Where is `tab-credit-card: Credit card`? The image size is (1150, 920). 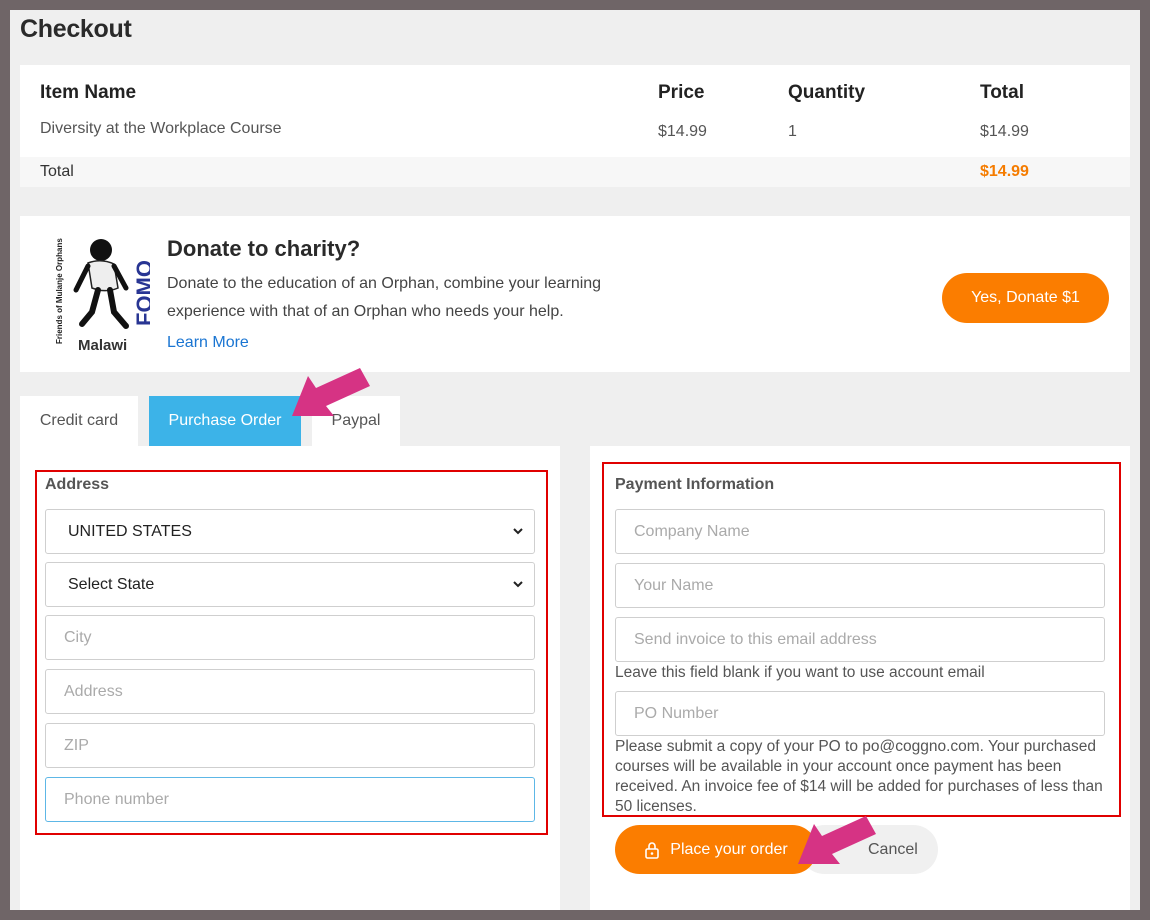 tab-credit-card: Credit card is located at coordinates (79, 421).